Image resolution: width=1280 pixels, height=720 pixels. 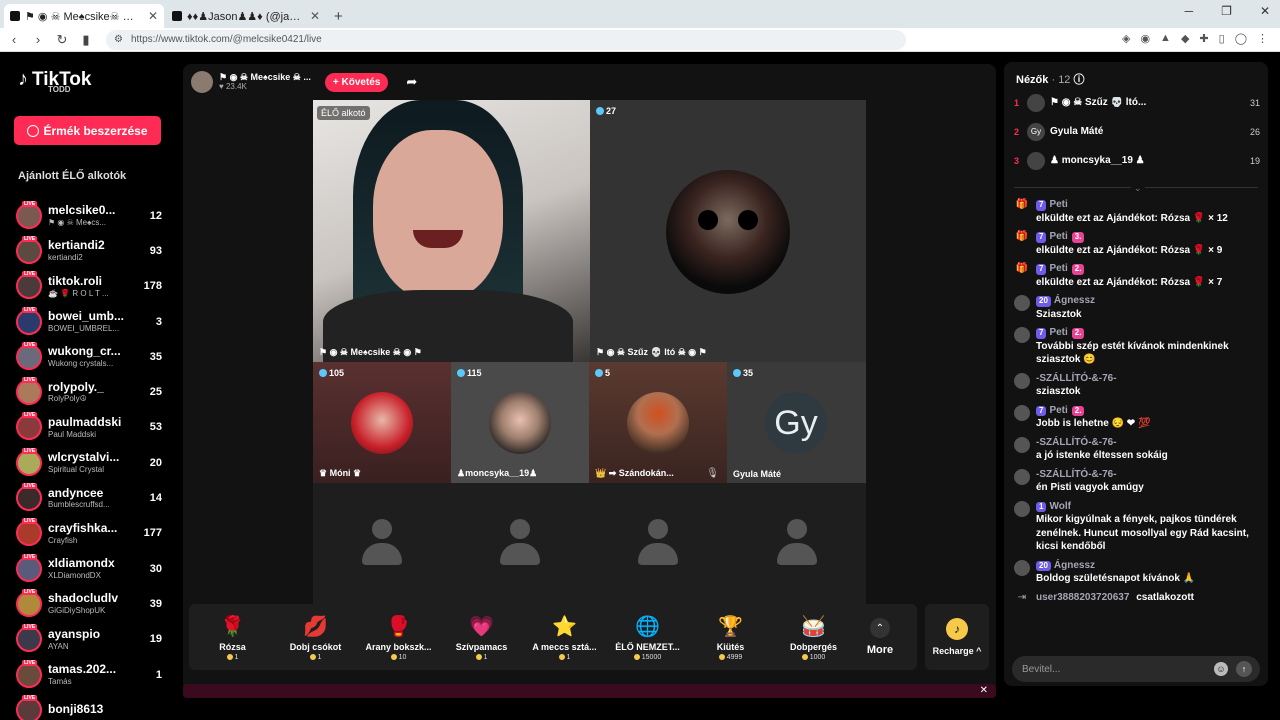 I want to click on bookmark-icon: ▮, so click(x=86, y=40).